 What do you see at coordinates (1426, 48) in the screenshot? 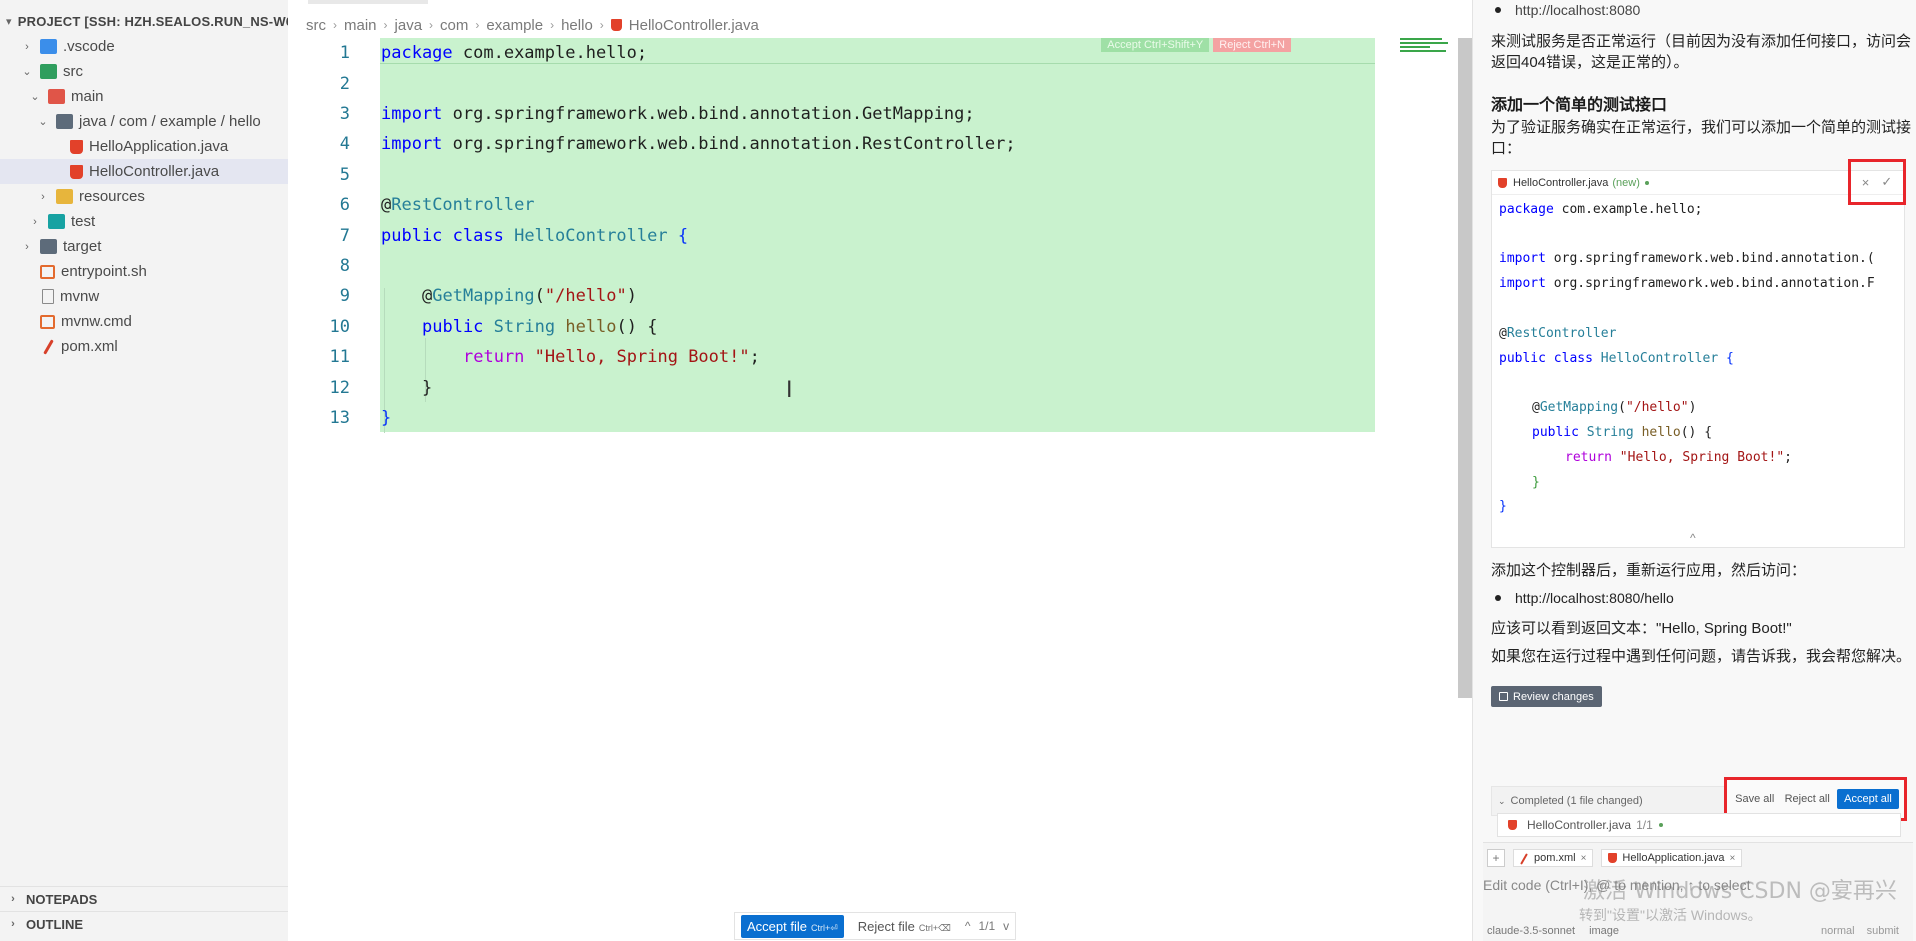
I see `minimap` at bounding box center [1426, 48].